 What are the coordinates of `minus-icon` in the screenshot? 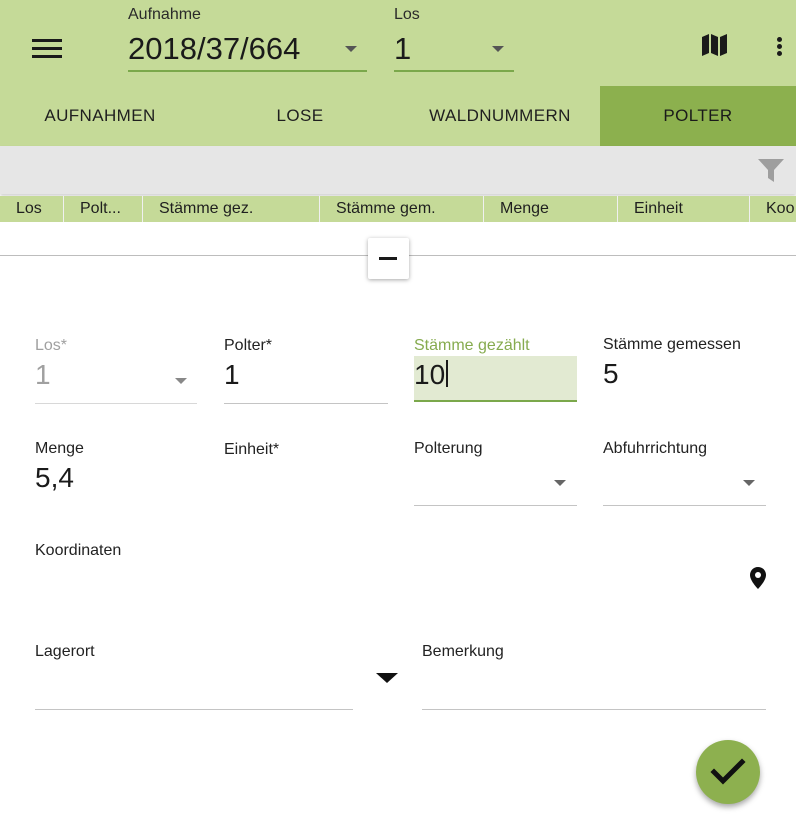 It's located at (388, 258).